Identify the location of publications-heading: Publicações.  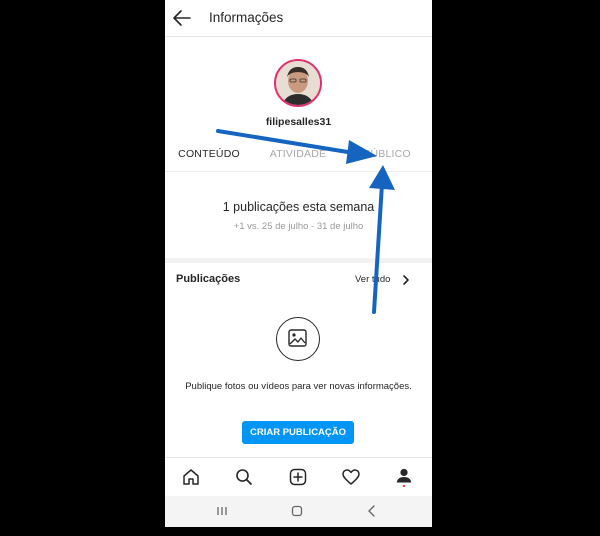
(208, 279).